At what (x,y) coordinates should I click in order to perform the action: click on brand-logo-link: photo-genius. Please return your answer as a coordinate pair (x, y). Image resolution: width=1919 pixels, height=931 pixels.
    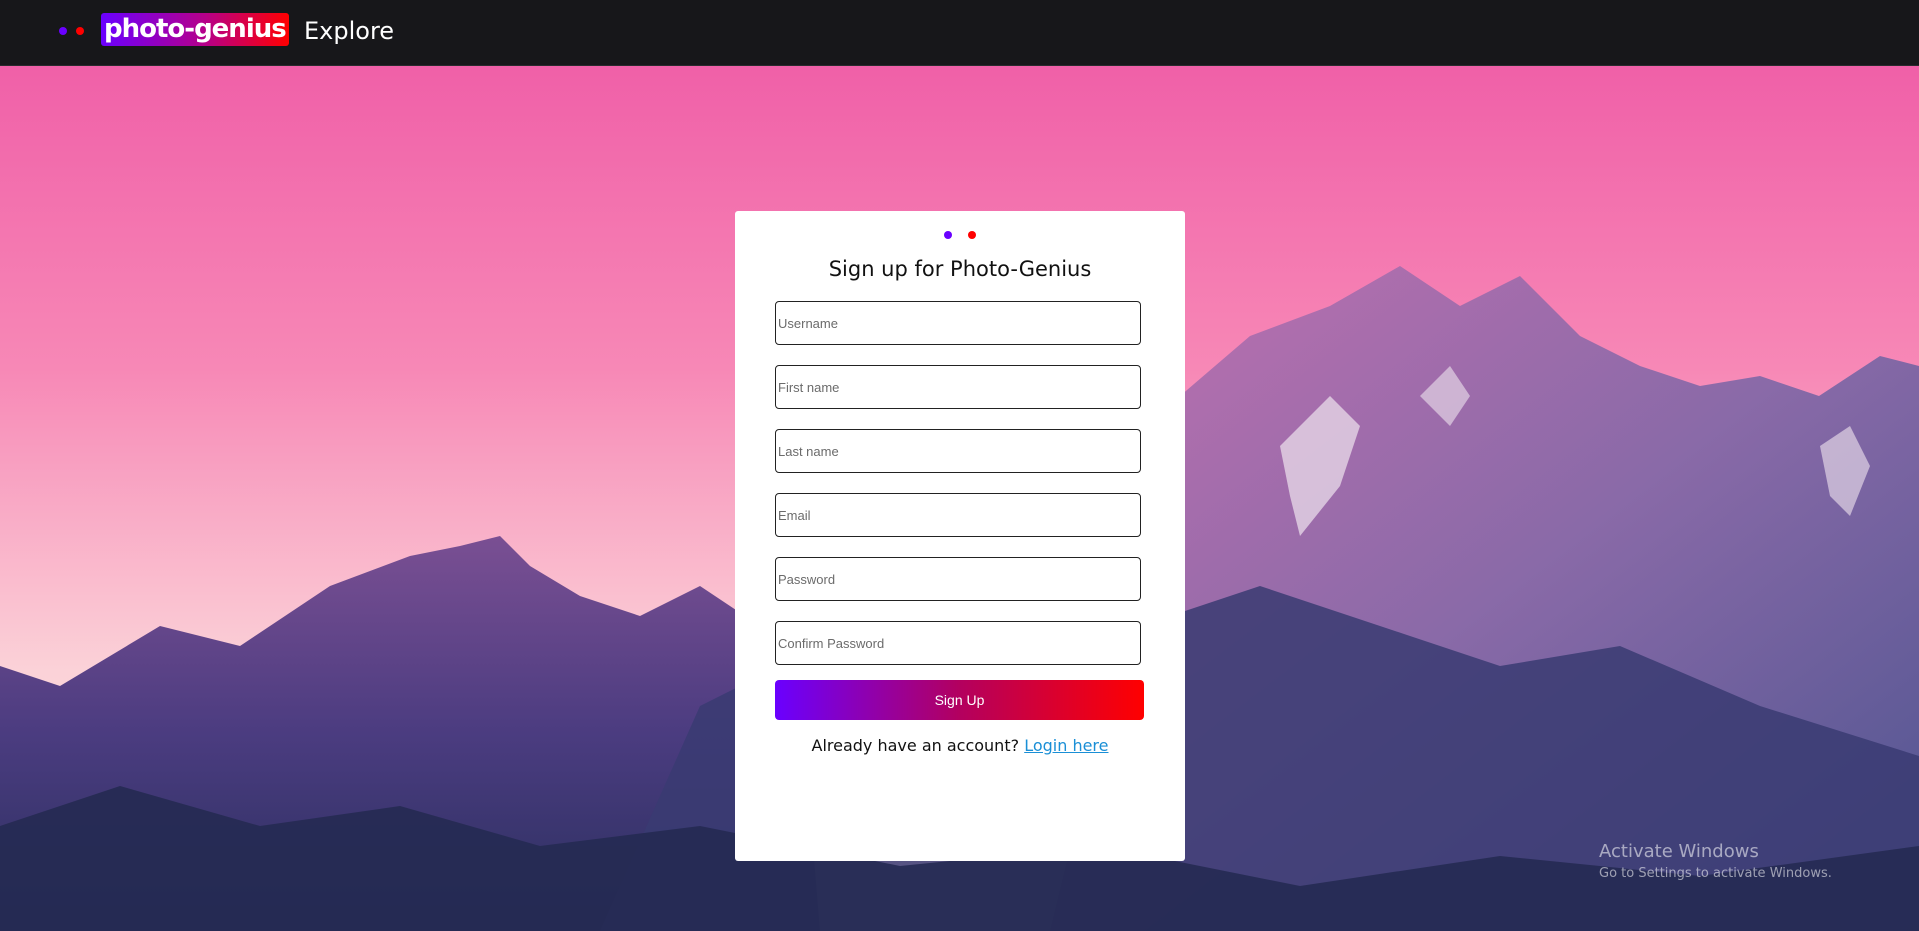
    Looking at the image, I should click on (195, 29).